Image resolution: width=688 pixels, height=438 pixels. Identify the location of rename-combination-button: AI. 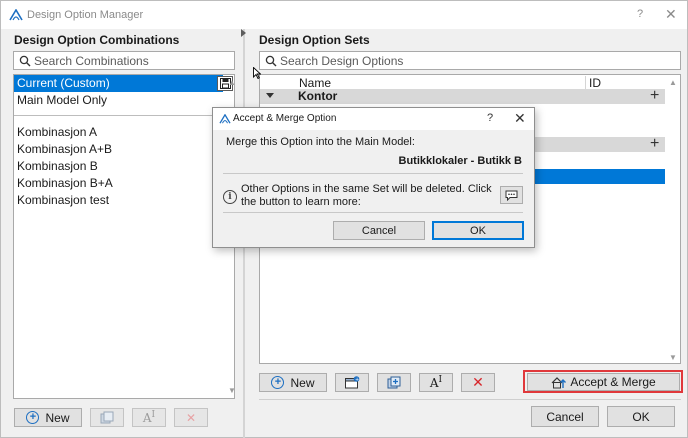
(149, 417).